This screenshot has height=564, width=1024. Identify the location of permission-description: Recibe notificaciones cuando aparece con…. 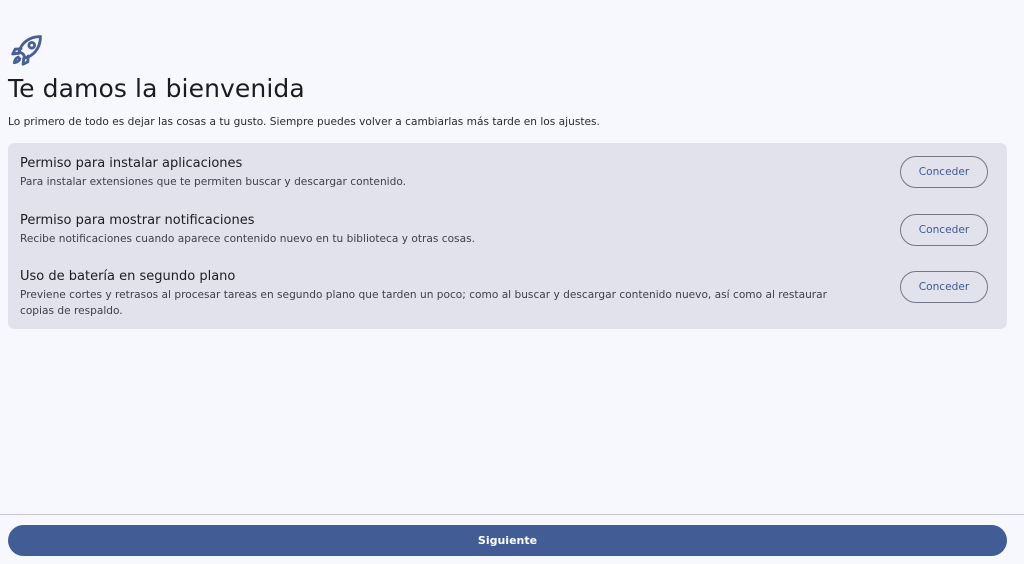
(247, 239).